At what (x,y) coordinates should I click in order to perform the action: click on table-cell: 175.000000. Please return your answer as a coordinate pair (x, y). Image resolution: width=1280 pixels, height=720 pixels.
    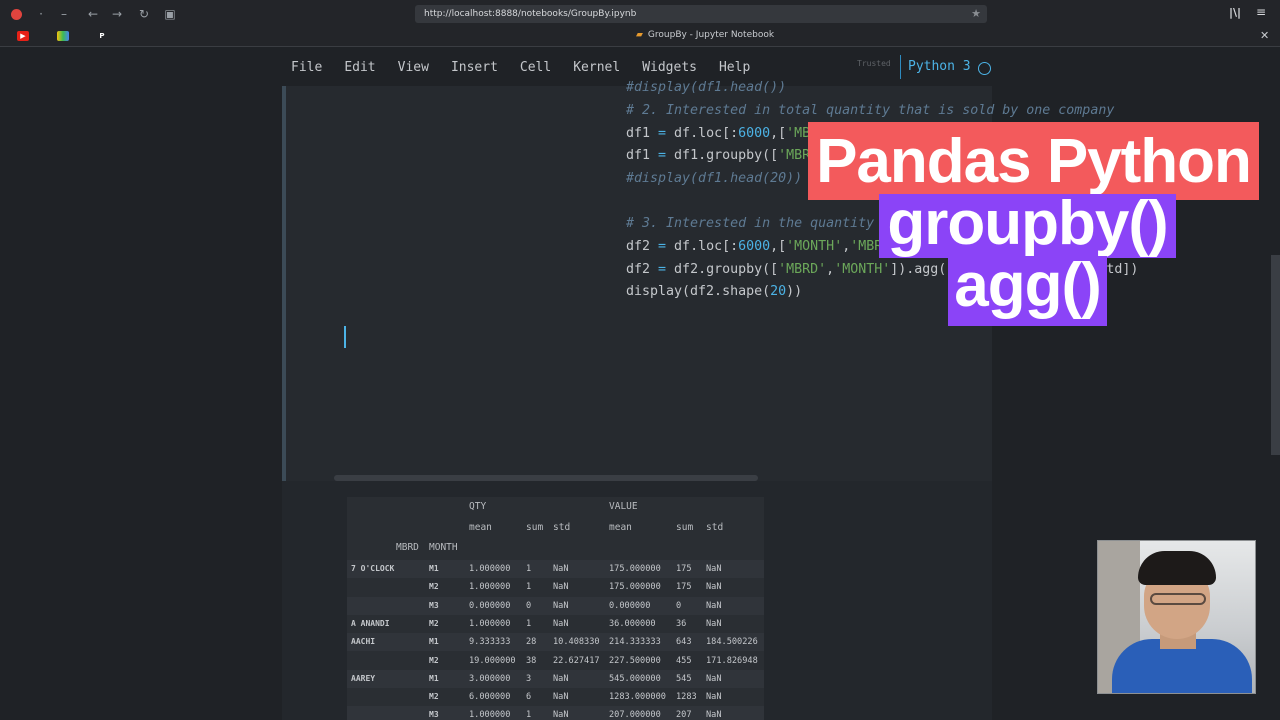
    Looking at the image, I should click on (635, 587).